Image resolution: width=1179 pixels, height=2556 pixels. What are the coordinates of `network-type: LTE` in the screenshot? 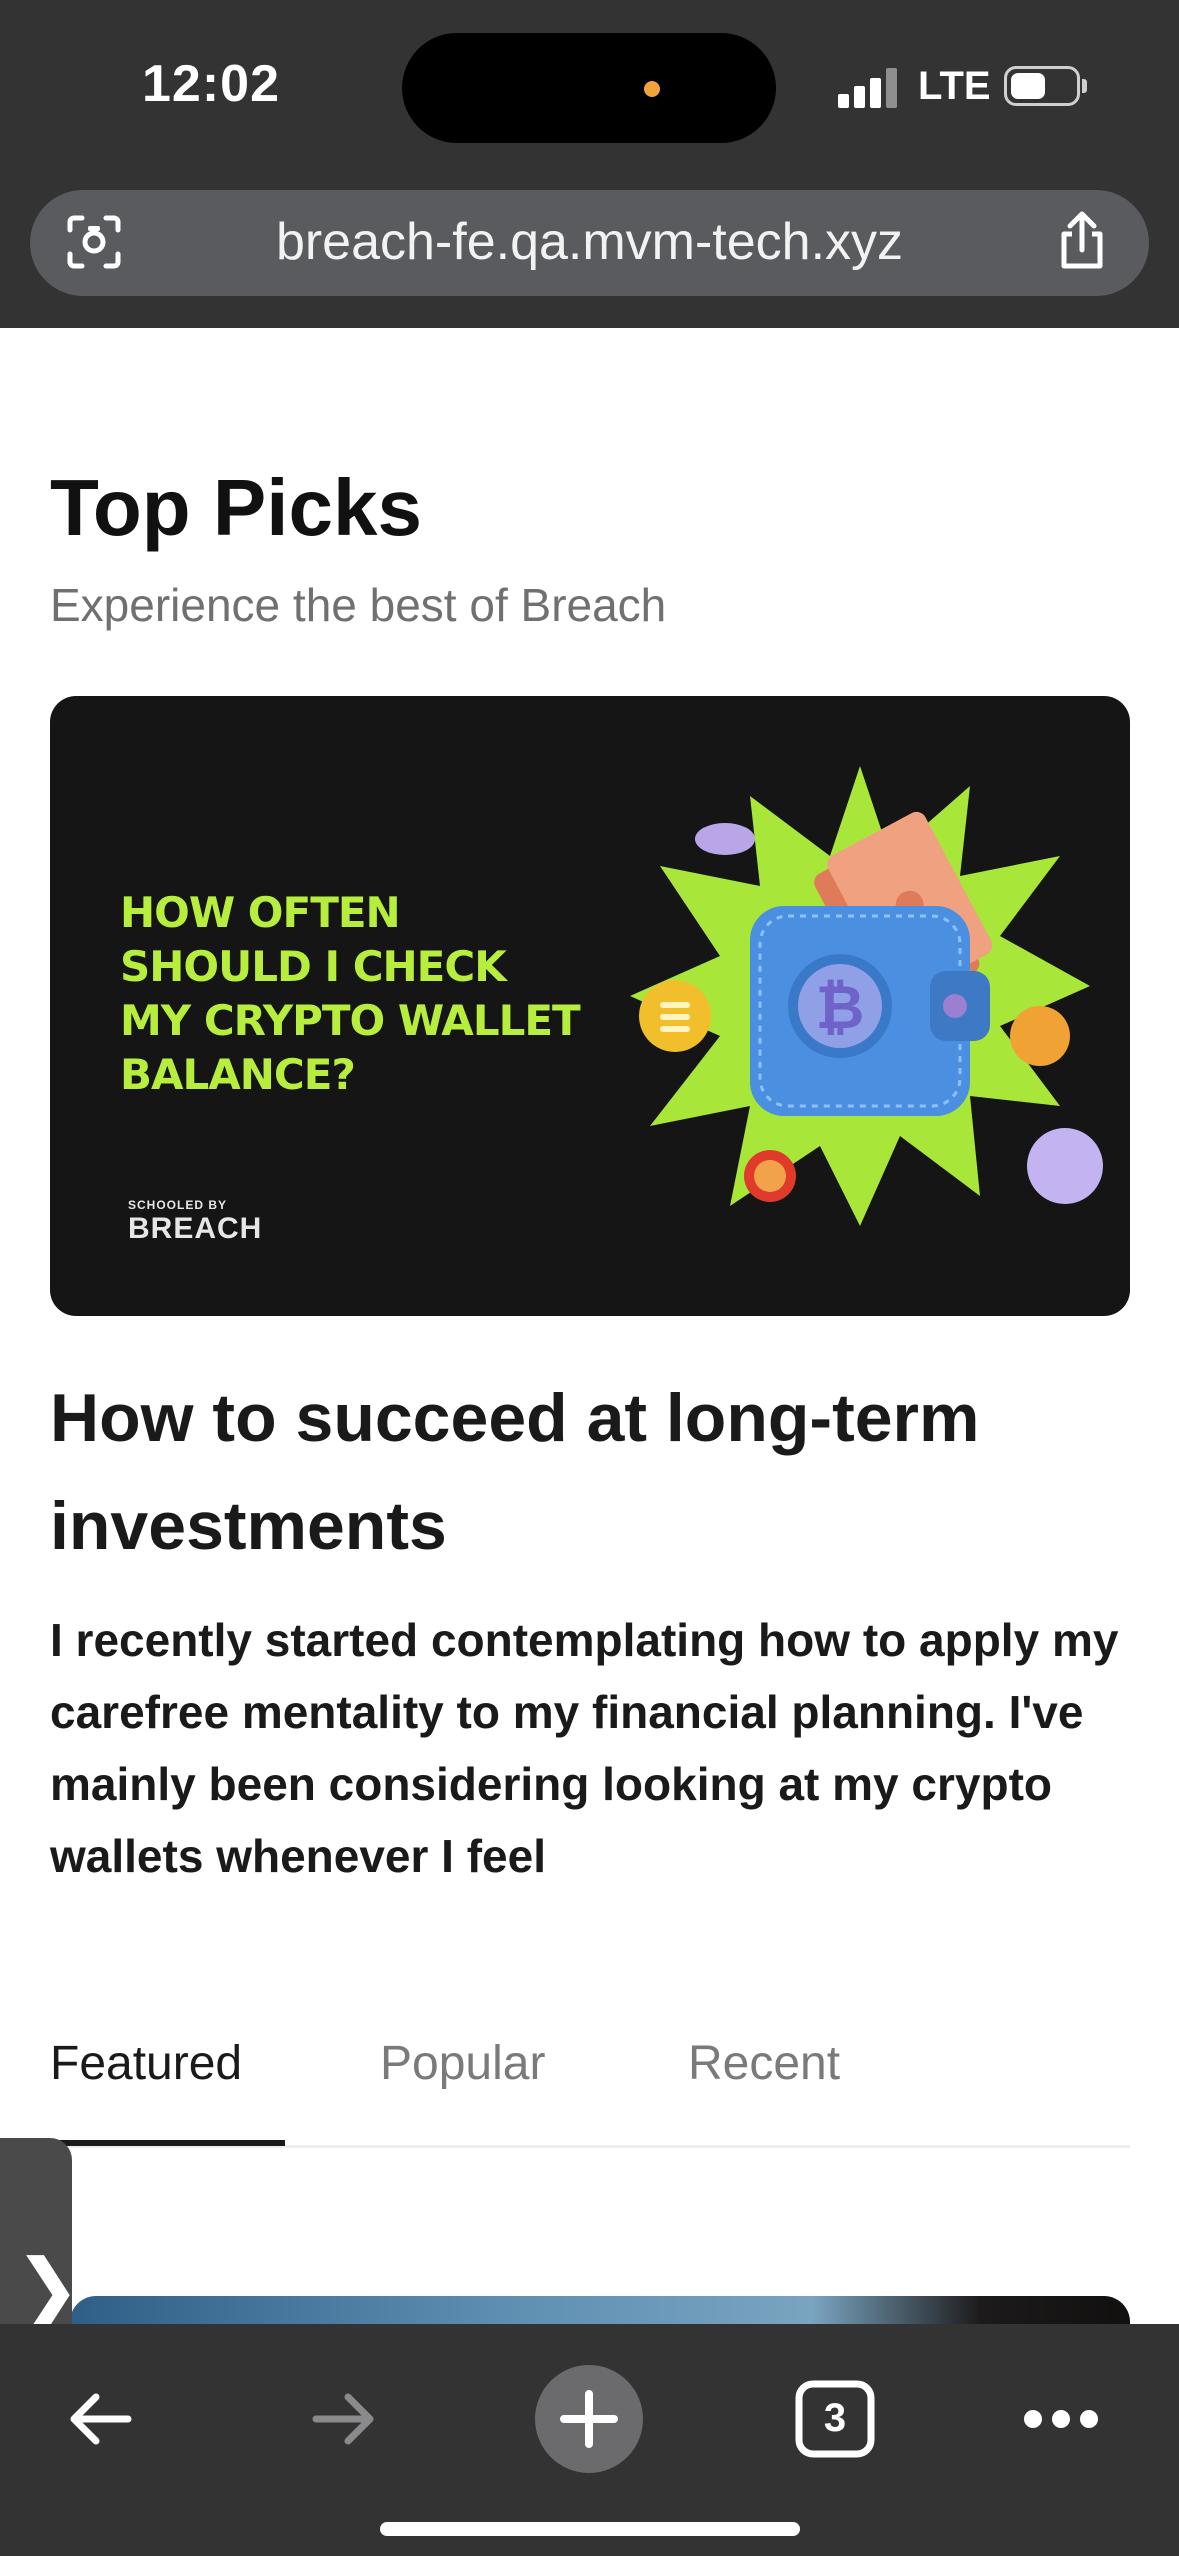 It's located at (954, 86).